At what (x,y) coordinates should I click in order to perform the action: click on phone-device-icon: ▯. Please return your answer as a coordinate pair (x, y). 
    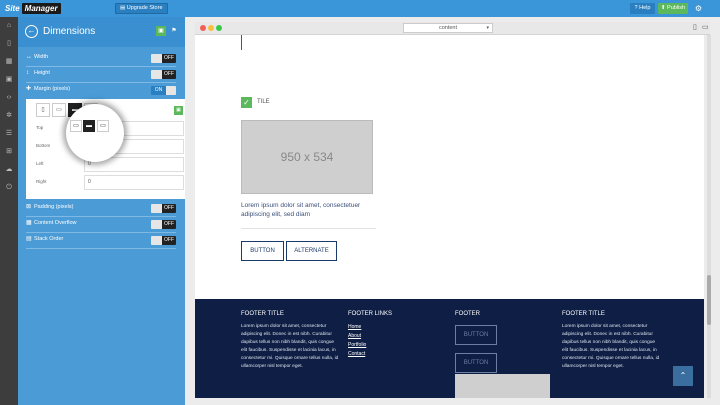
    Looking at the image, I should click on (43, 110).